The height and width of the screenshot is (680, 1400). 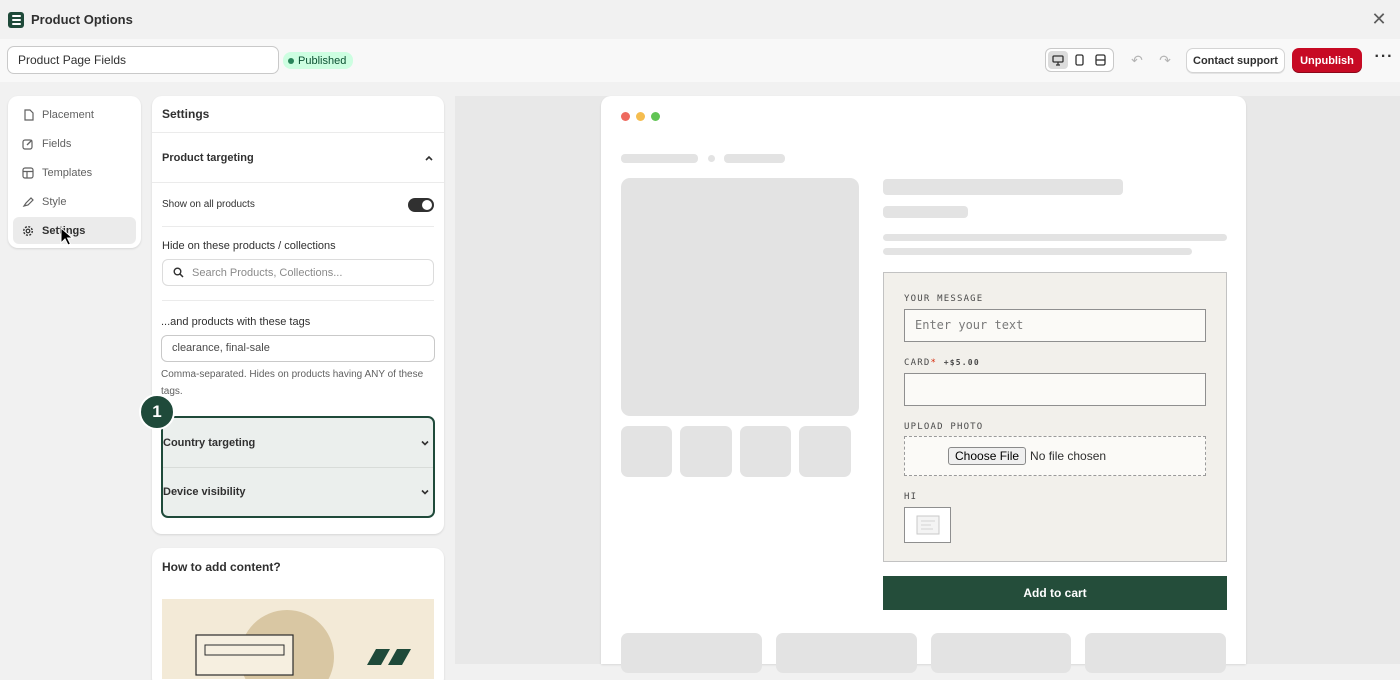 I want to click on fullwidth-view-button, so click(x=1101, y=60).